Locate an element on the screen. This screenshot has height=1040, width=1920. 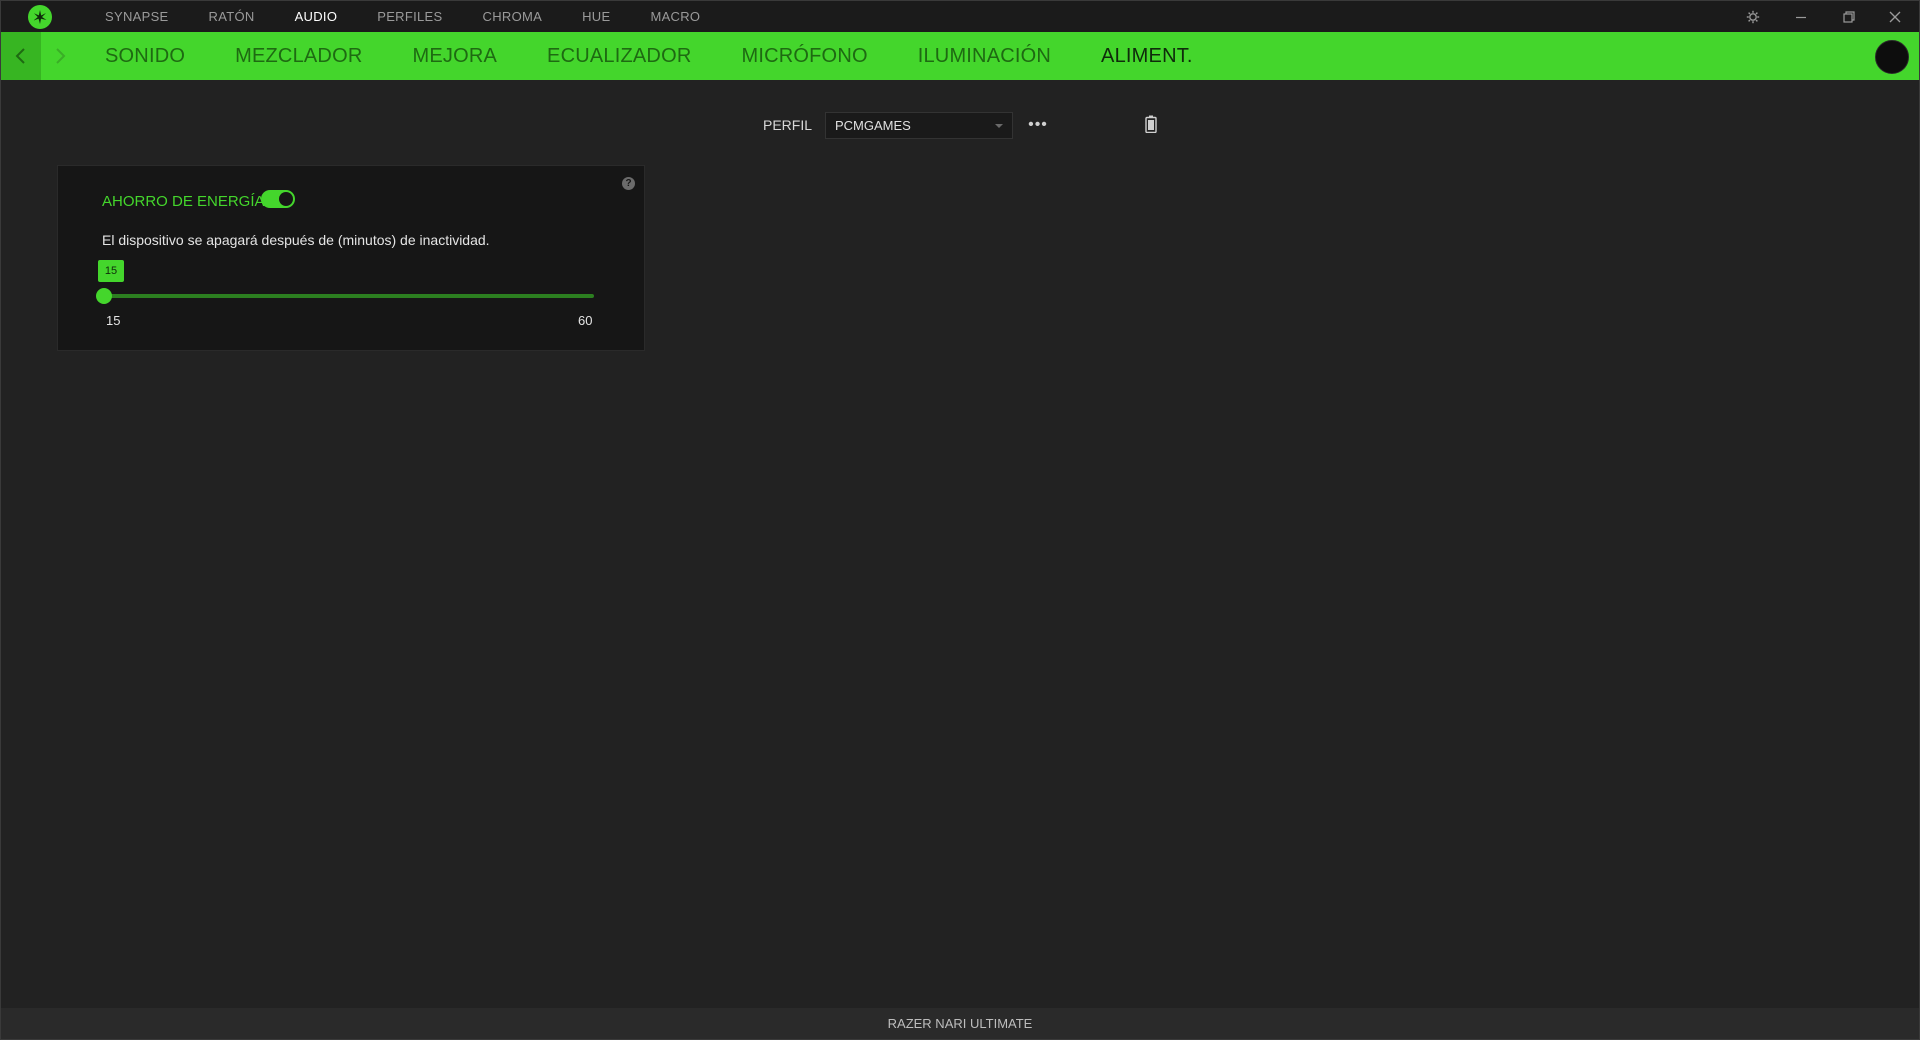
inactivity-slider-track is located at coordinates (349, 296).